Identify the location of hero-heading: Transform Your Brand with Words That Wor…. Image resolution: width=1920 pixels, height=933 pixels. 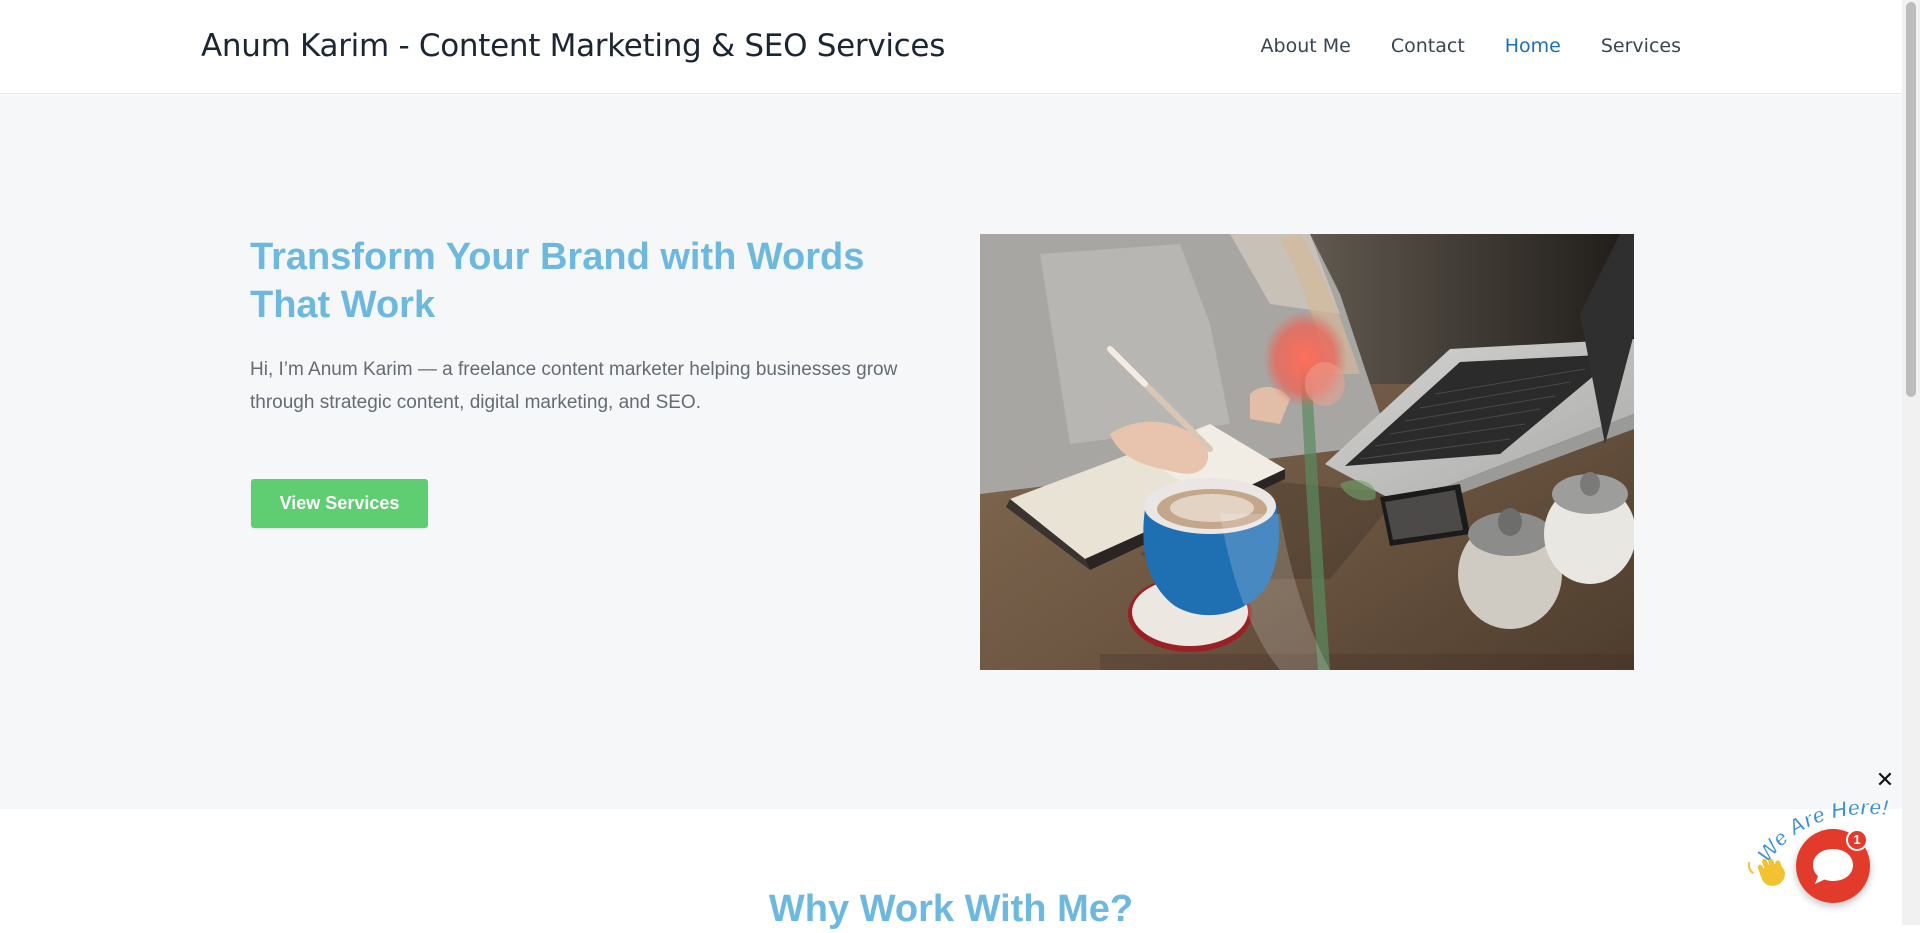
(557, 281).